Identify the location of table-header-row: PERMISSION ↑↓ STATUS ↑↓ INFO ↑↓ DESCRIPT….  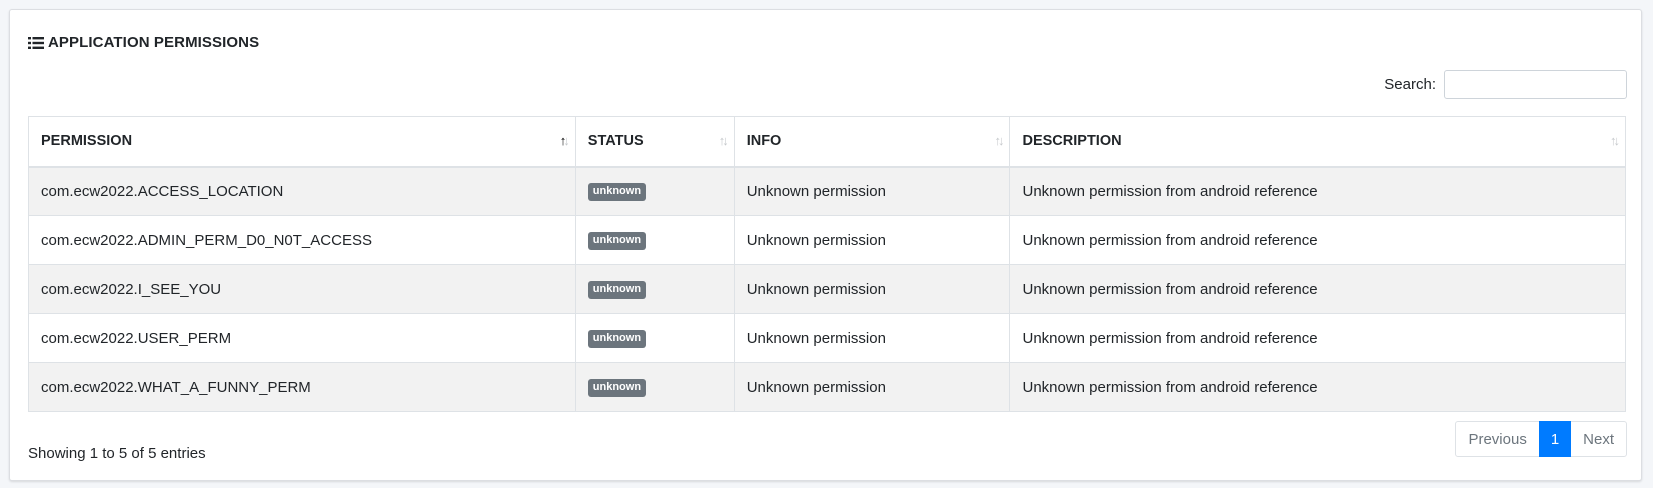
(827, 142).